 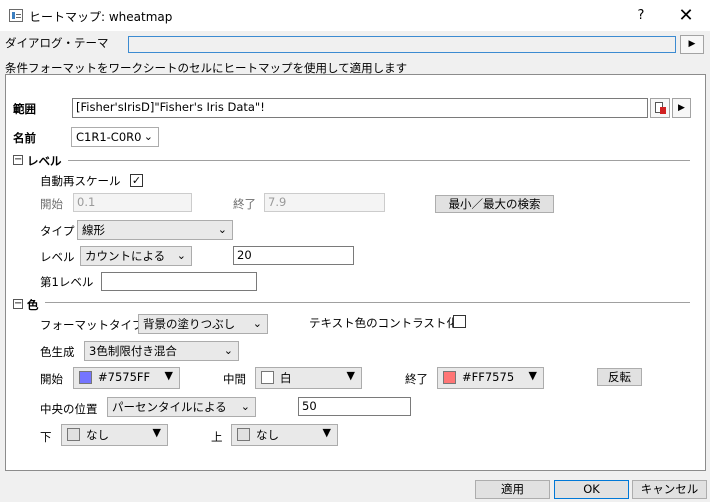 What do you see at coordinates (660, 108) in the screenshot?
I see `select-range-icon` at bounding box center [660, 108].